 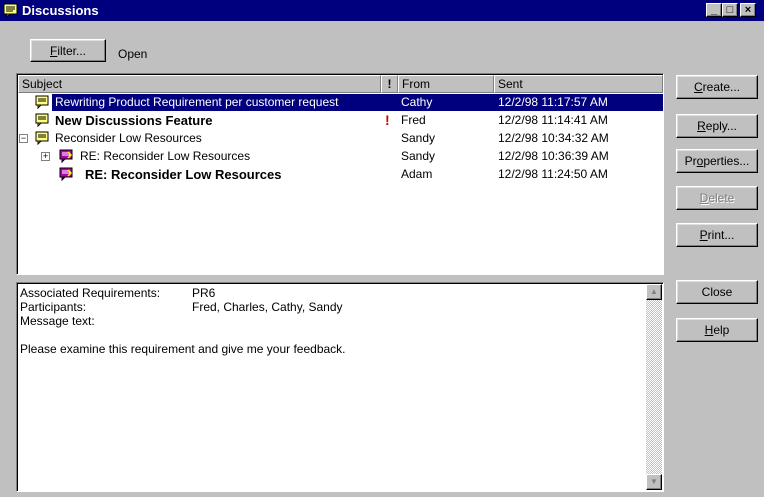 I want to click on participants-value: Fred, Charles, Cathy, Sandy, so click(x=267, y=307).